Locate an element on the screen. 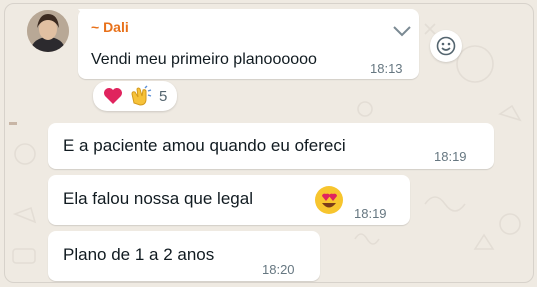  clapping-hands-icon is located at coordinates (141, 95).